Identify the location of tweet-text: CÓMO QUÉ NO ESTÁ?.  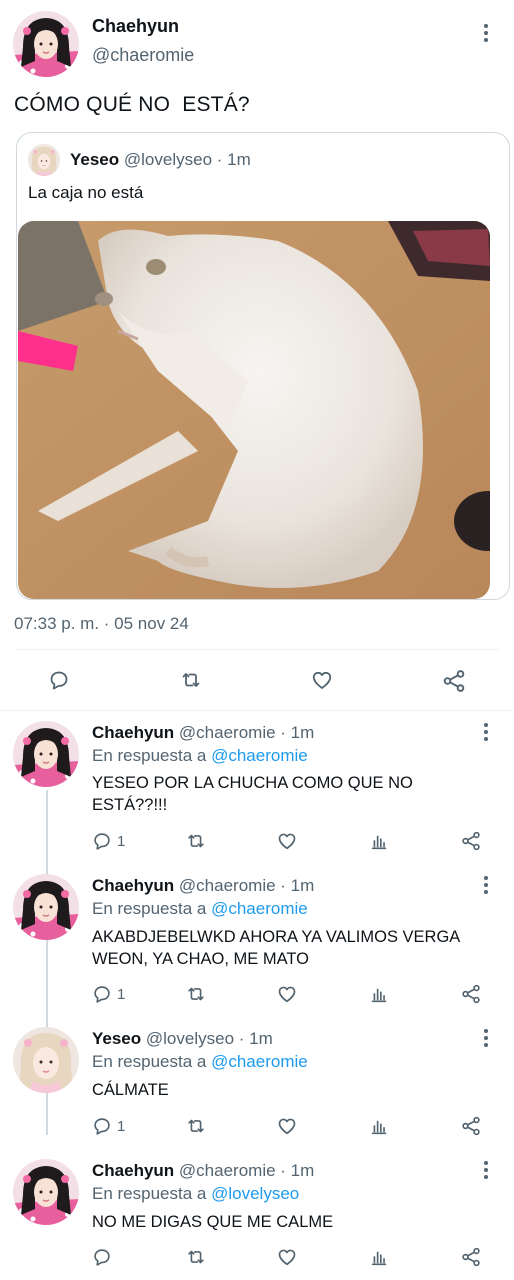
(132, 104).